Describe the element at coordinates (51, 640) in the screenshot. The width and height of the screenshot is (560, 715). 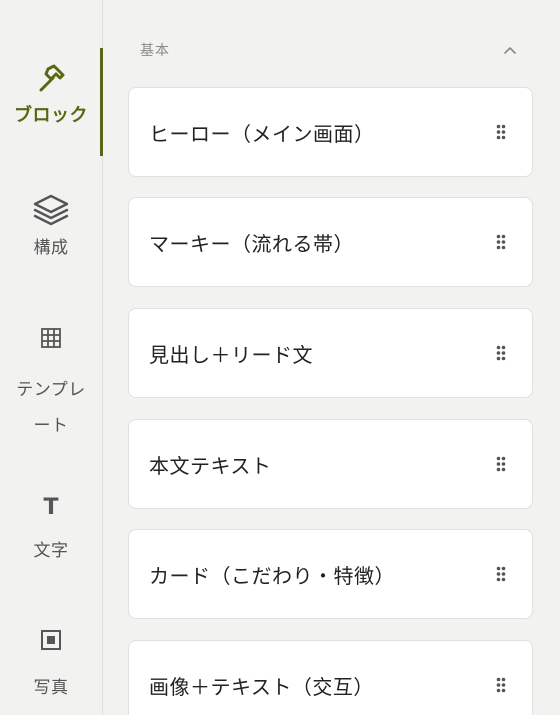
I see `image-square-icon` at that location.